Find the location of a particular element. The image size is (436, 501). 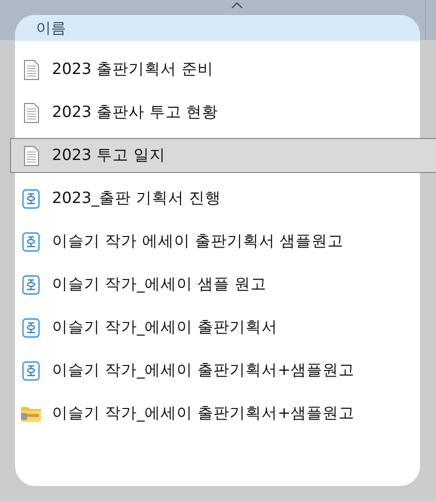

file-name: 2023 출판기획서 준비 is located at coordinates (133, 69).